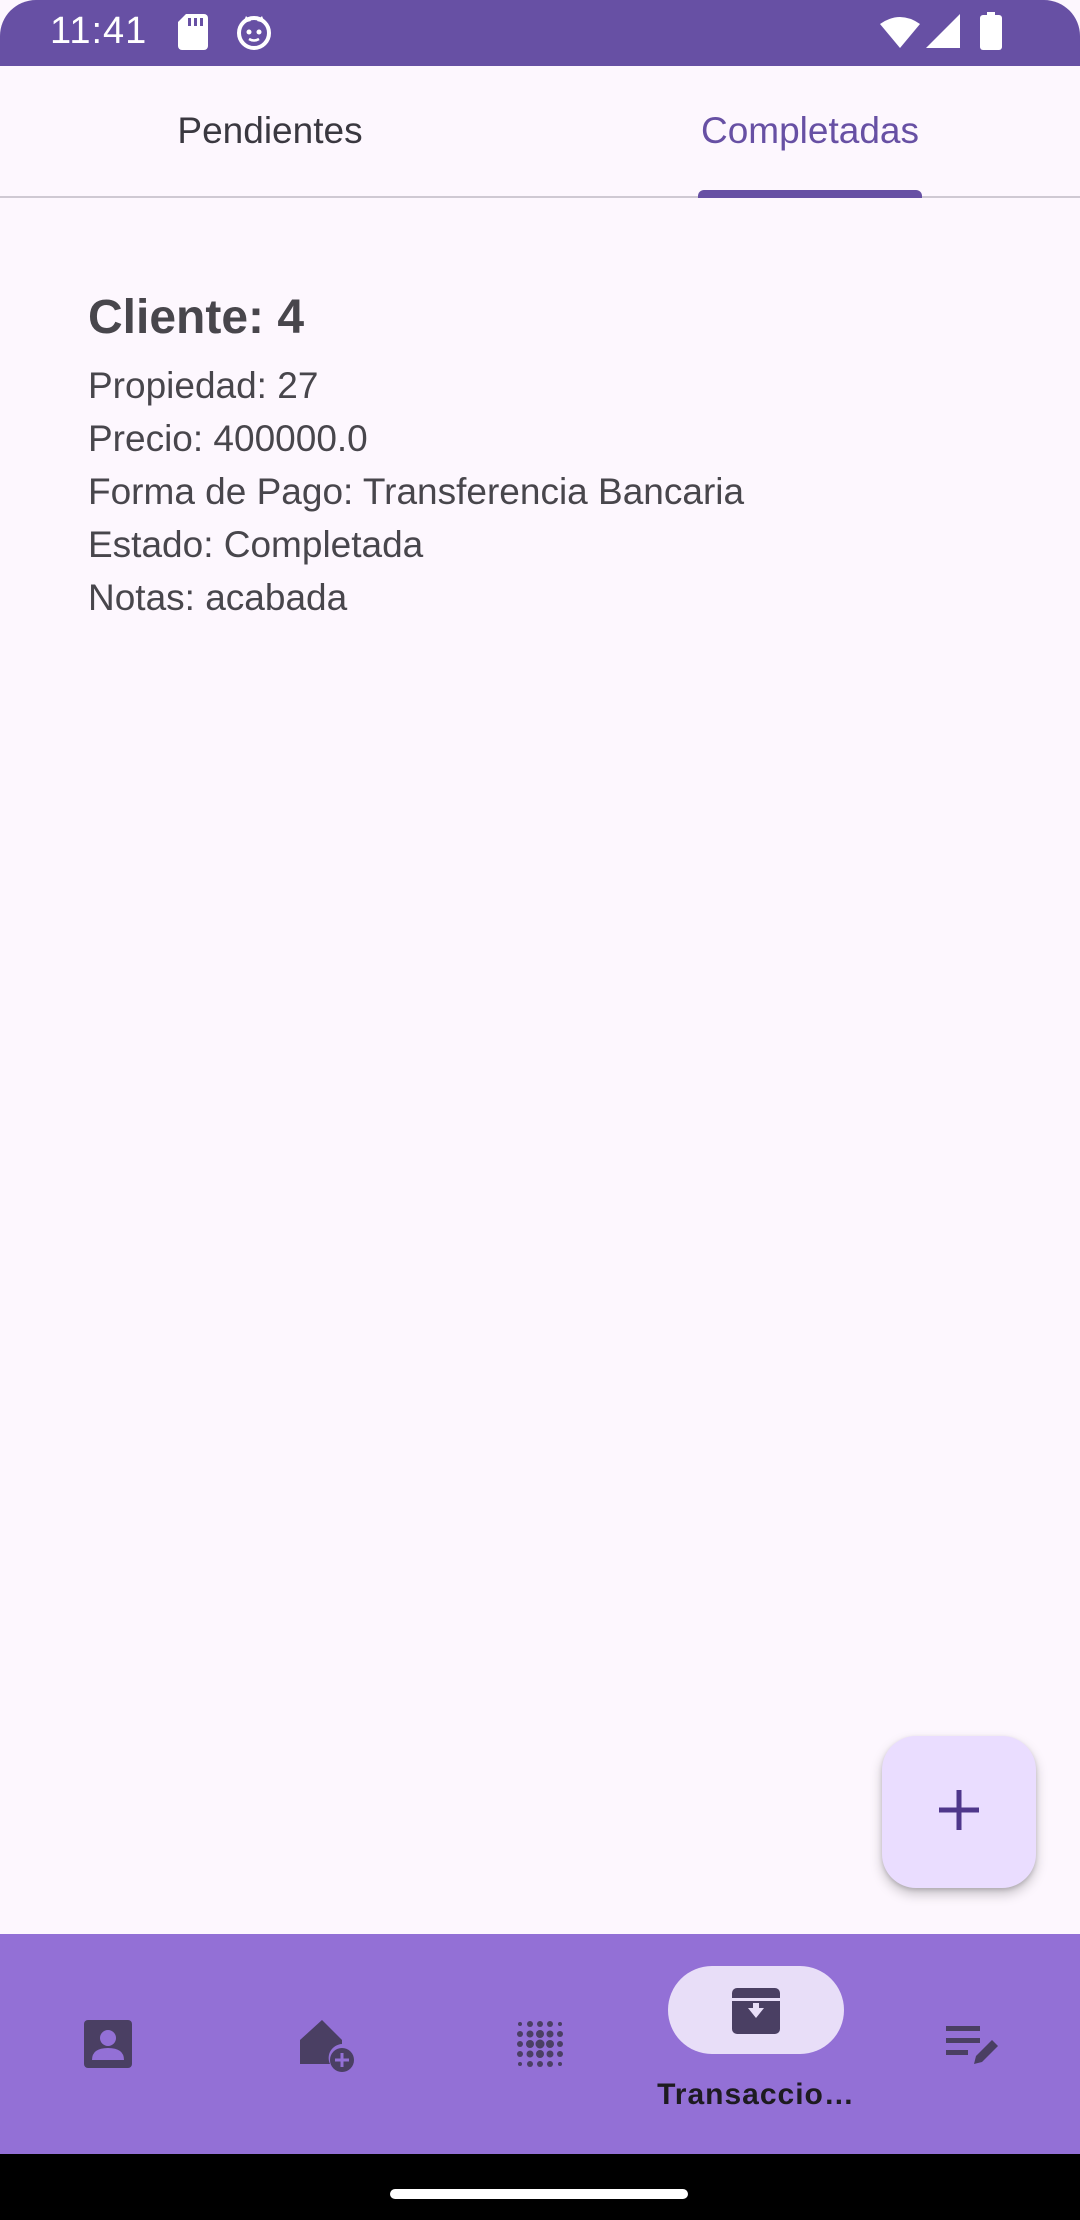  Describe the element at coordinates (327, 2048) in the screenshot. I see `home-add-icon` at that location.